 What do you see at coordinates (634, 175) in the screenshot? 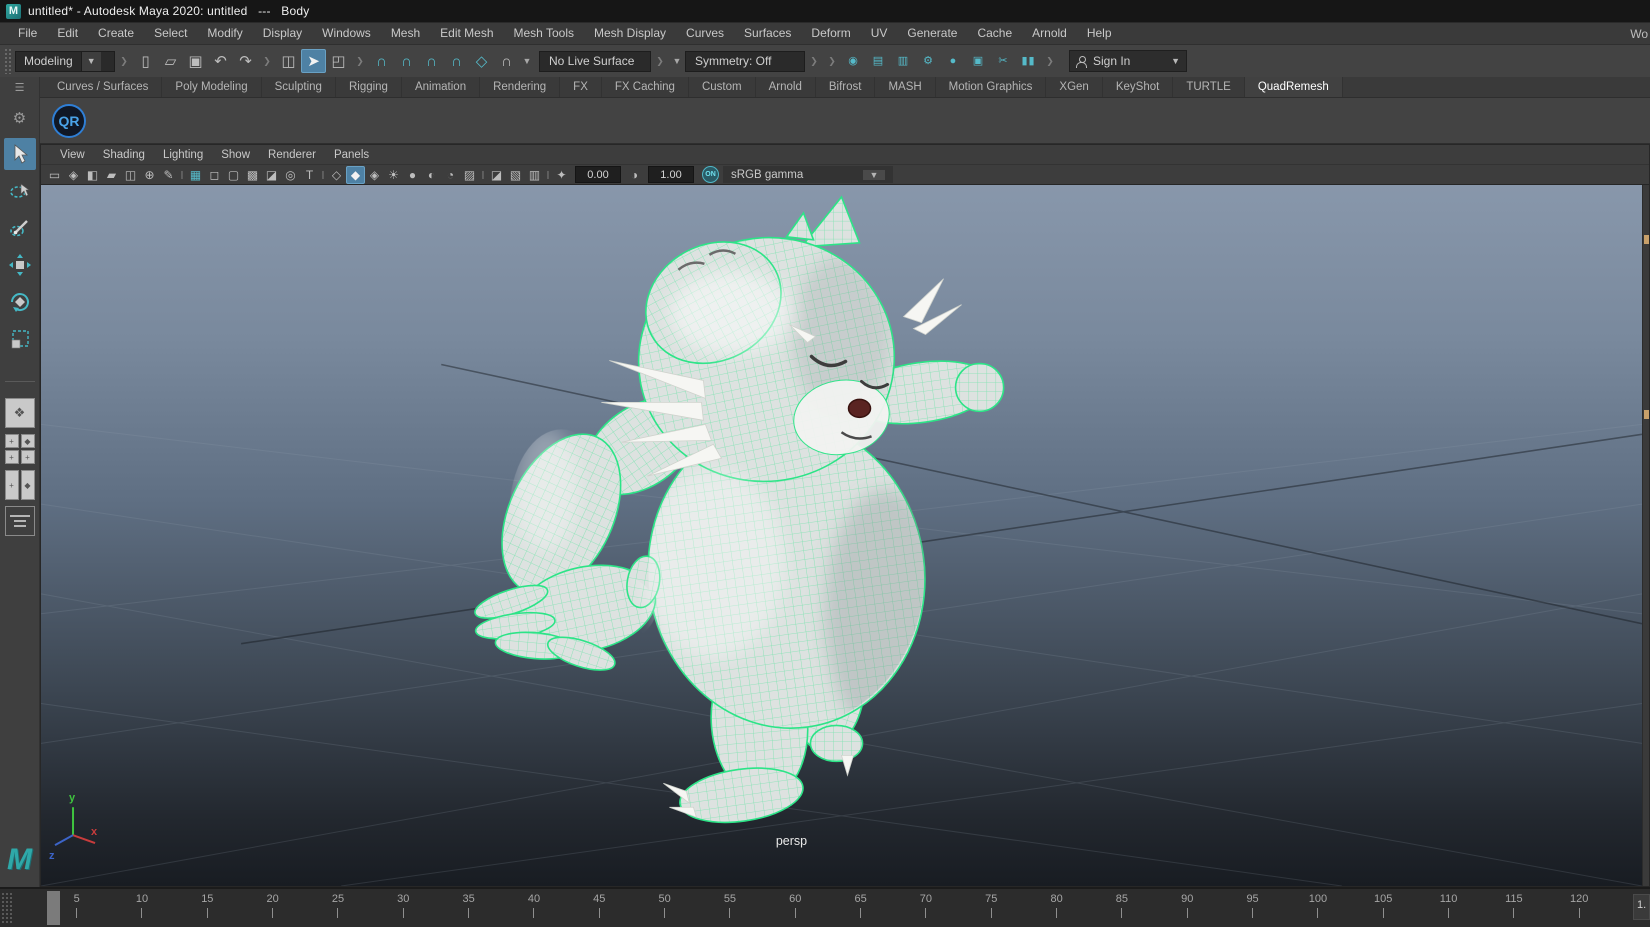
I see `gamma-icon: ◑` at bounding box center [634, 175].